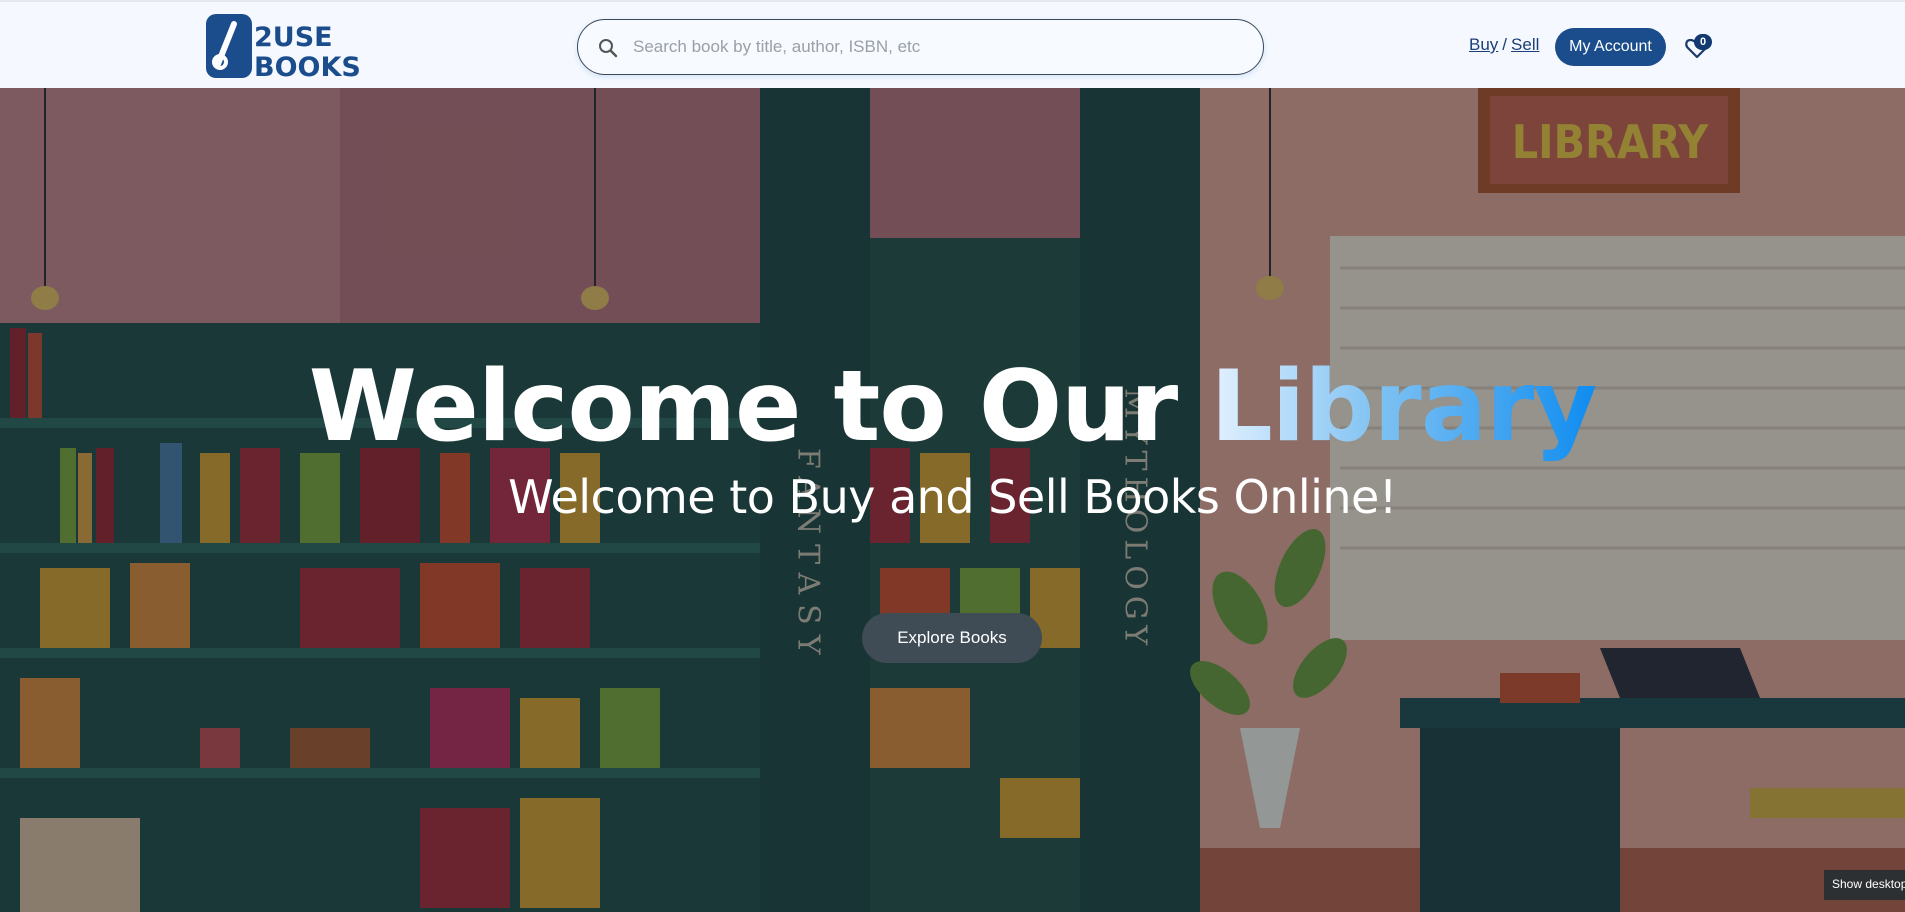 The height and width of the screenshot is (912, 1905). Describe the element at coordinates (1483, 44) in the screenshot. I see `buy-link: Buy` at that location.